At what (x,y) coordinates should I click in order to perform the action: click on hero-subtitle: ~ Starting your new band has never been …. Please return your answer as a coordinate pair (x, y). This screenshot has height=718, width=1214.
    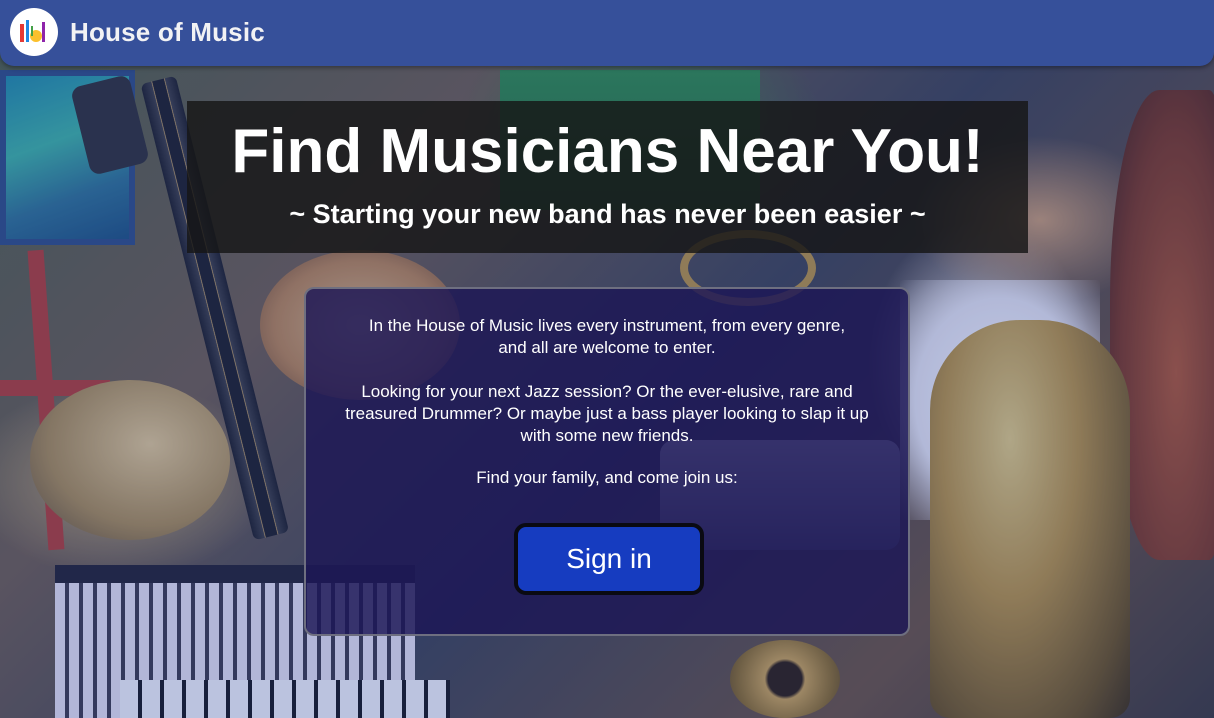
    Looking at the image, I should click on (607, 214).